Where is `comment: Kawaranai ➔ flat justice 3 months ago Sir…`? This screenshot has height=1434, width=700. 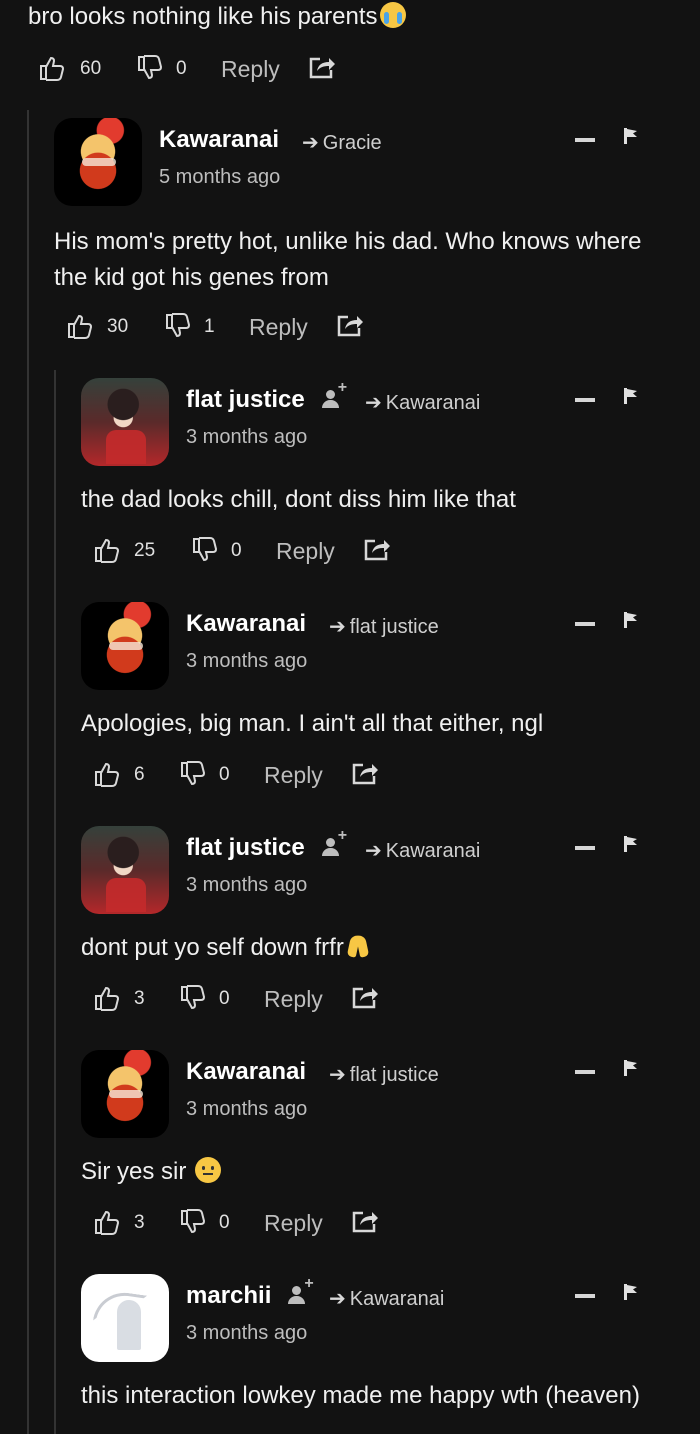
comment: Kawaranai ➔ flat justice 3 months ago Sir… is located at coordinates (390, 1150).